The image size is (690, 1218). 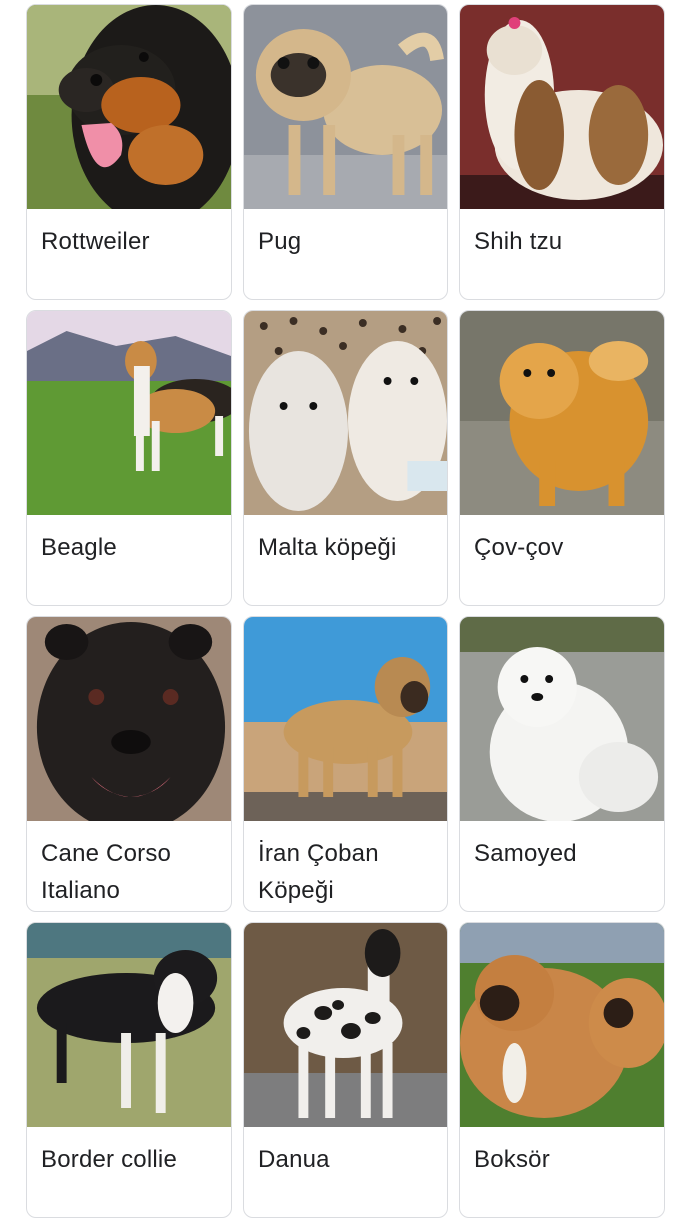 I want to click on result-card-rottweiler: Rottweiler, so click(x=129, y=152).